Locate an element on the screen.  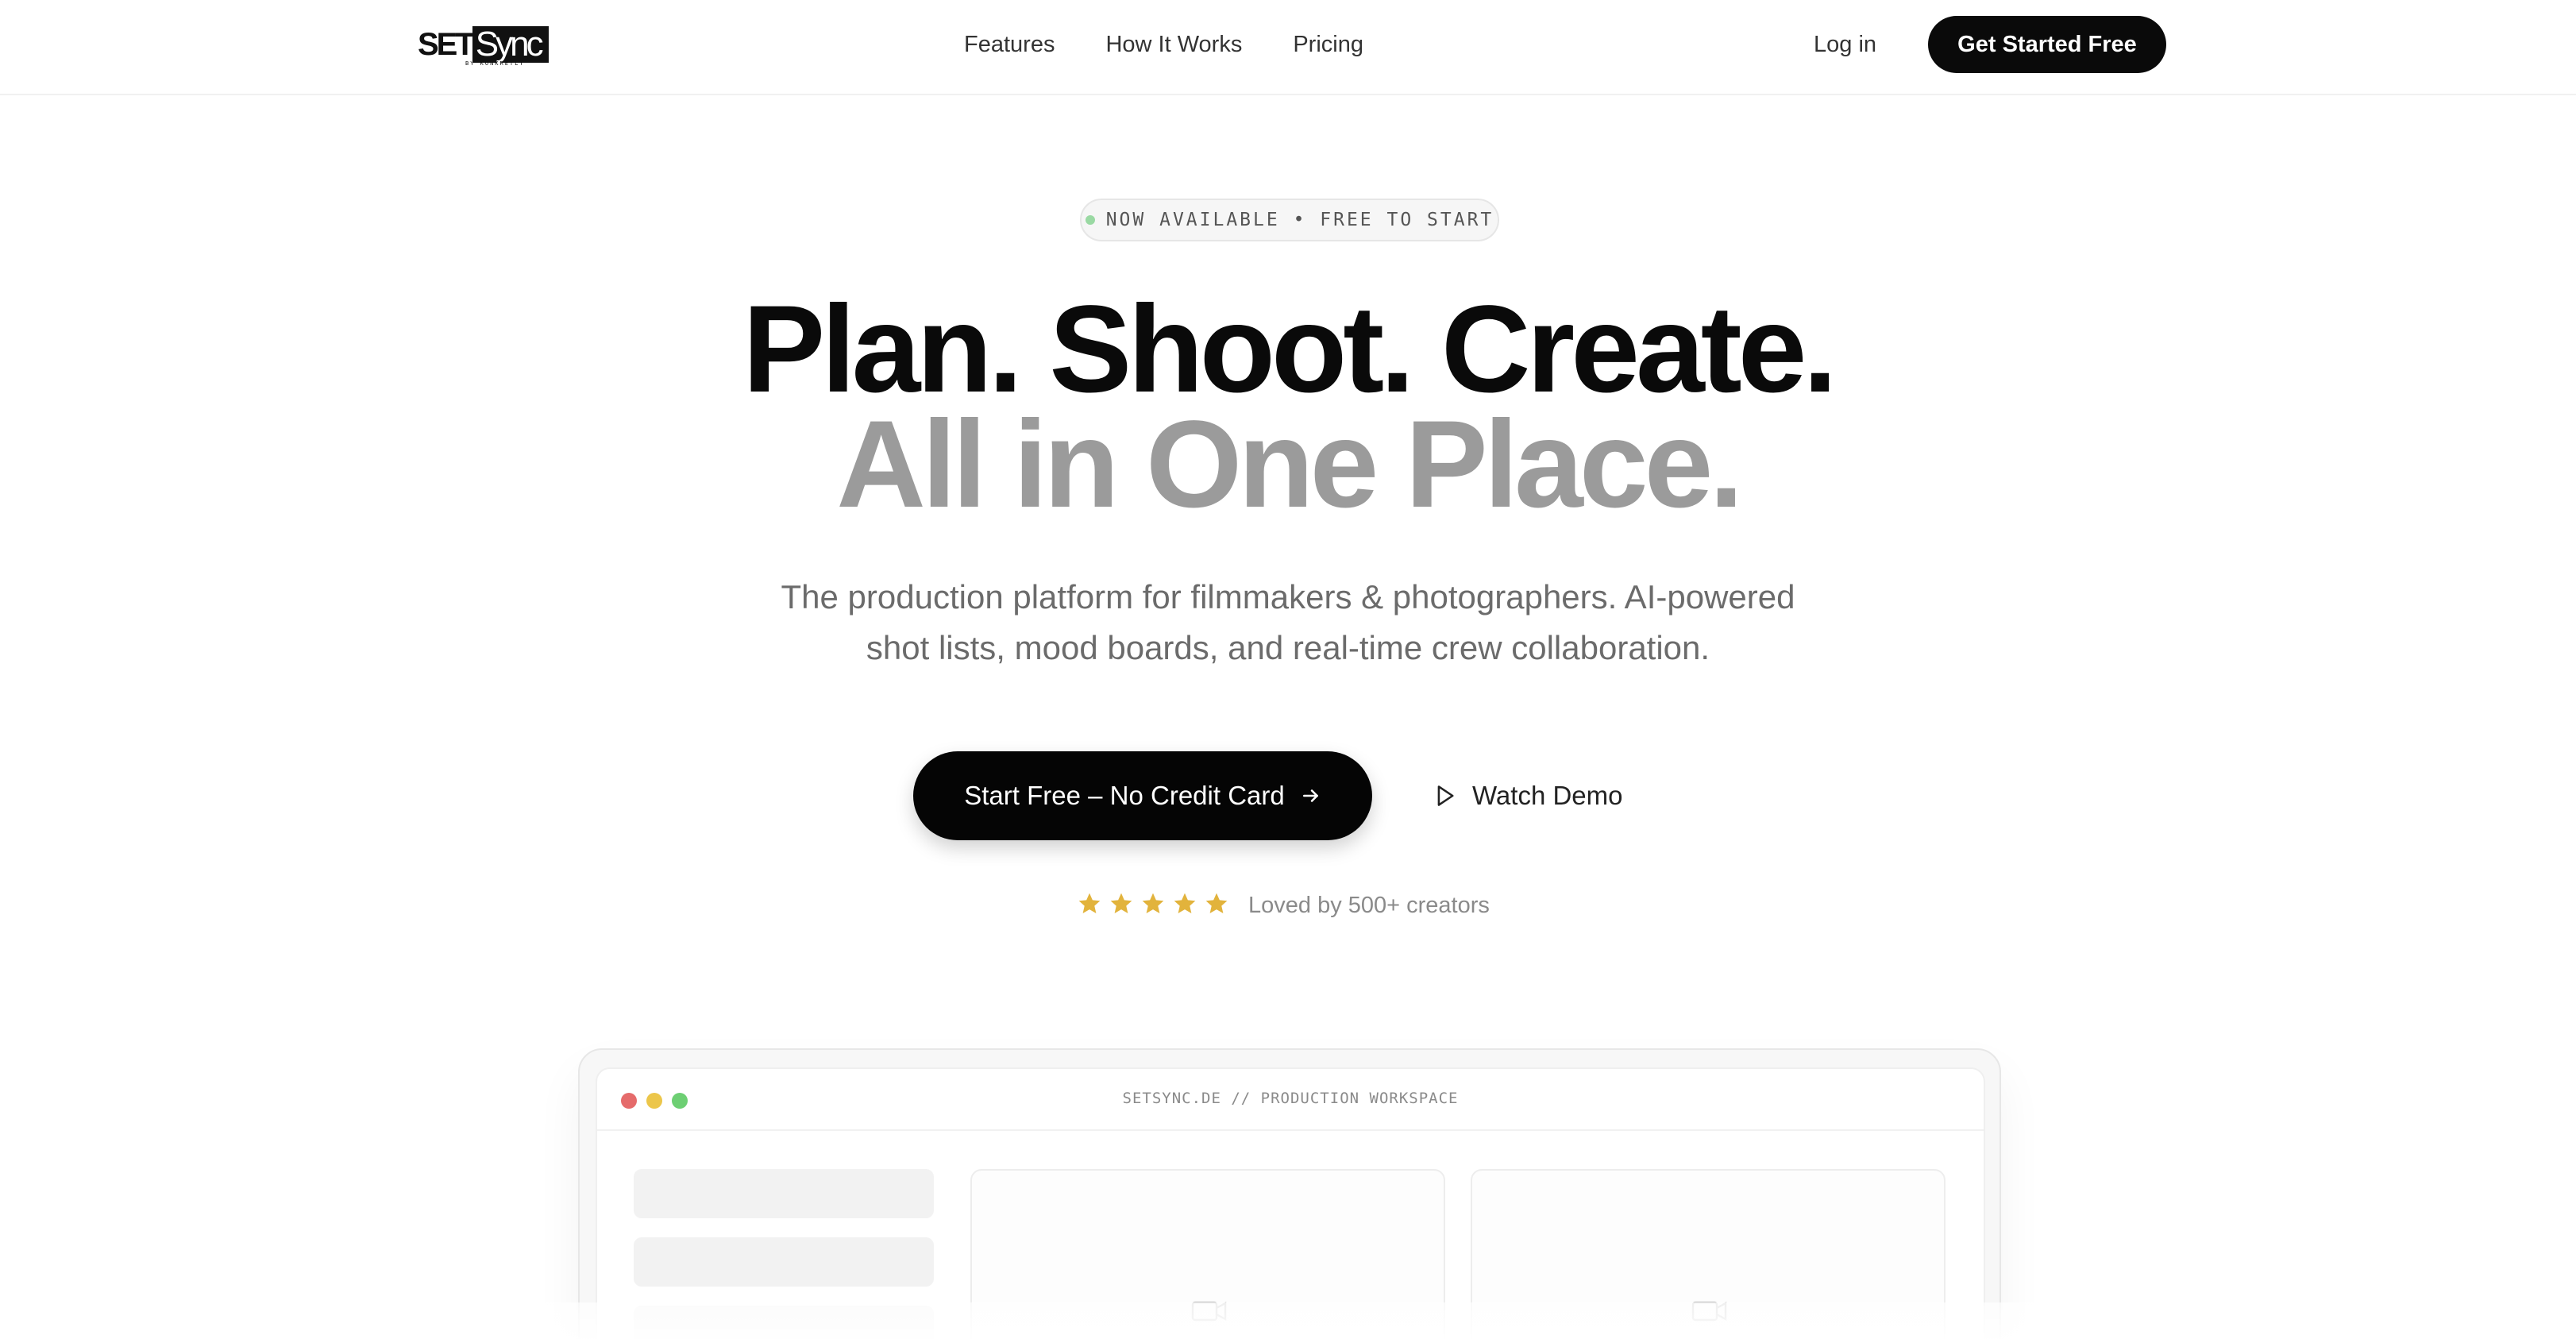
nav-link-pricing: Pricing is located at coordinates (1328, 45).